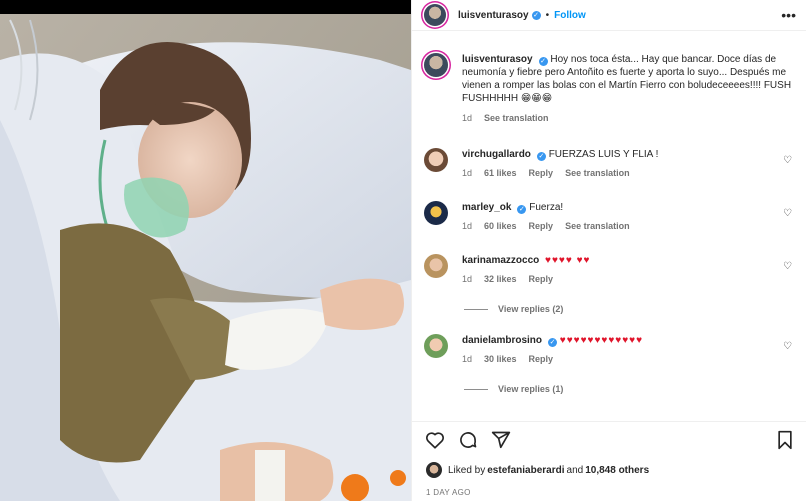 The width and height of the screenshot is (806, 501). I want to click on likes-prefix: Liked by, so click(467, 470).